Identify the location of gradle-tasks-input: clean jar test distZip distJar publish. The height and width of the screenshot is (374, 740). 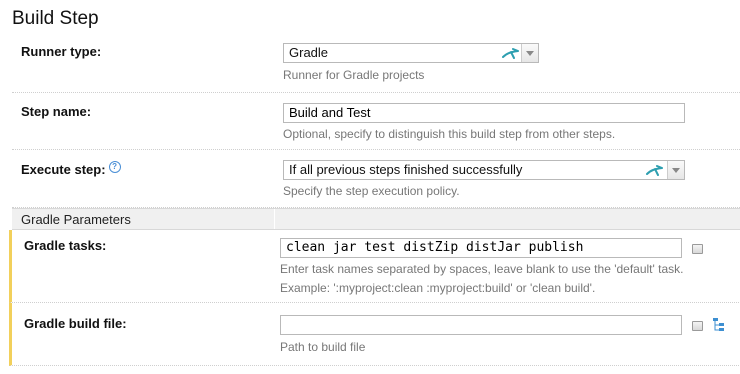
(481, 248).